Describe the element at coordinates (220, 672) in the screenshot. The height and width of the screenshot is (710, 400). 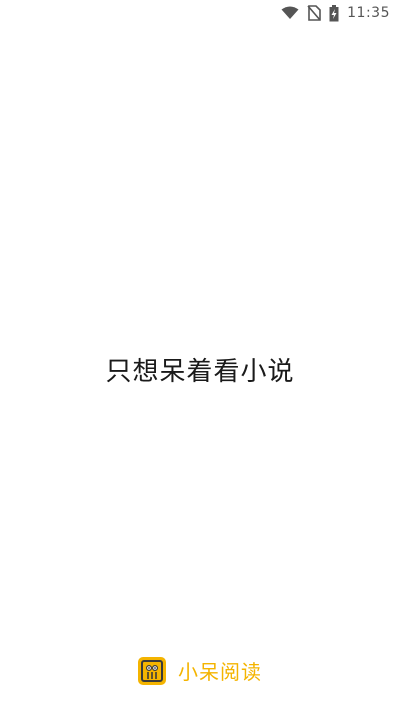
I see `app-name: 小呆阅读` at that location.